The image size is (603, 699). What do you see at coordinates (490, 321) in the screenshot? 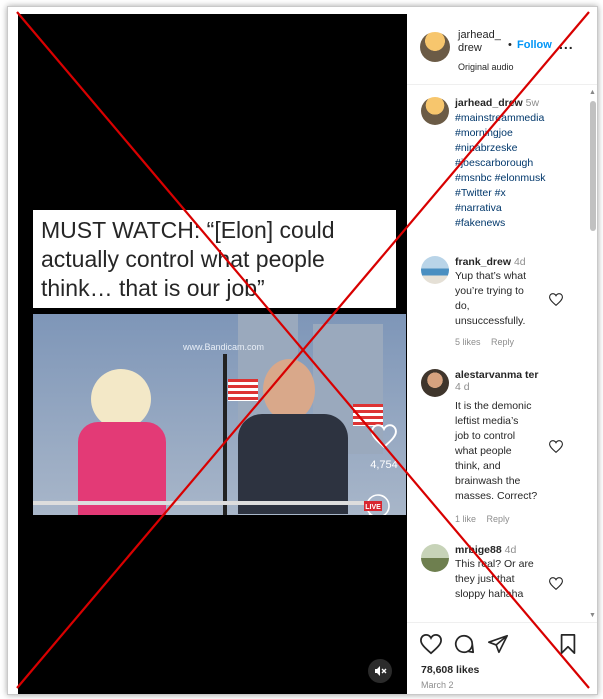
I see `comment-line: unsuccessfully.` at bounding box center [490, 321].